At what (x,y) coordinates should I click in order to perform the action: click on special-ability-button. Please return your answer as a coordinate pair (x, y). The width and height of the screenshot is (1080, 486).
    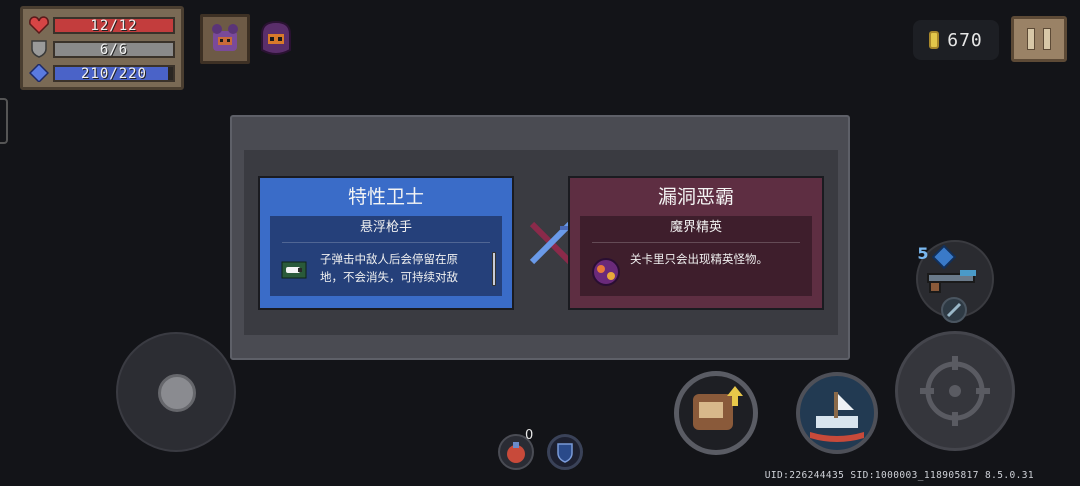
    Looking at the image, I should click on (837, 413).